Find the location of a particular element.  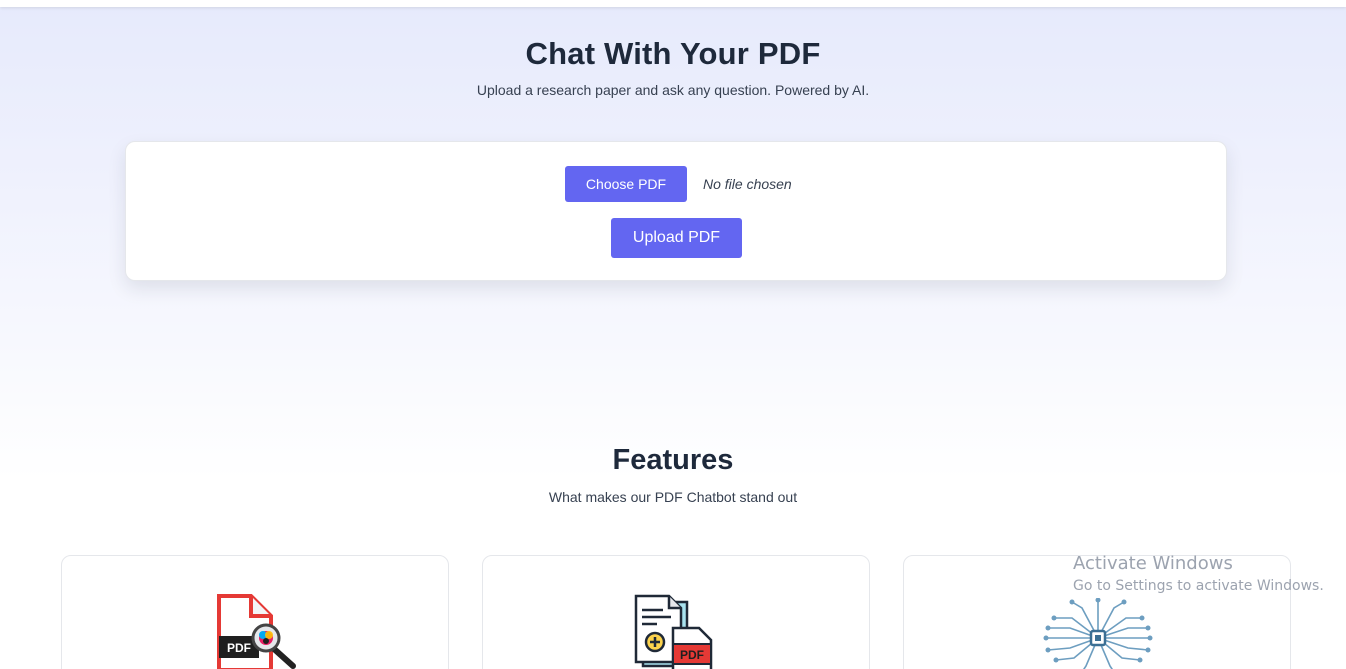

feature-card-ai is located at coordinates (1097, 612).